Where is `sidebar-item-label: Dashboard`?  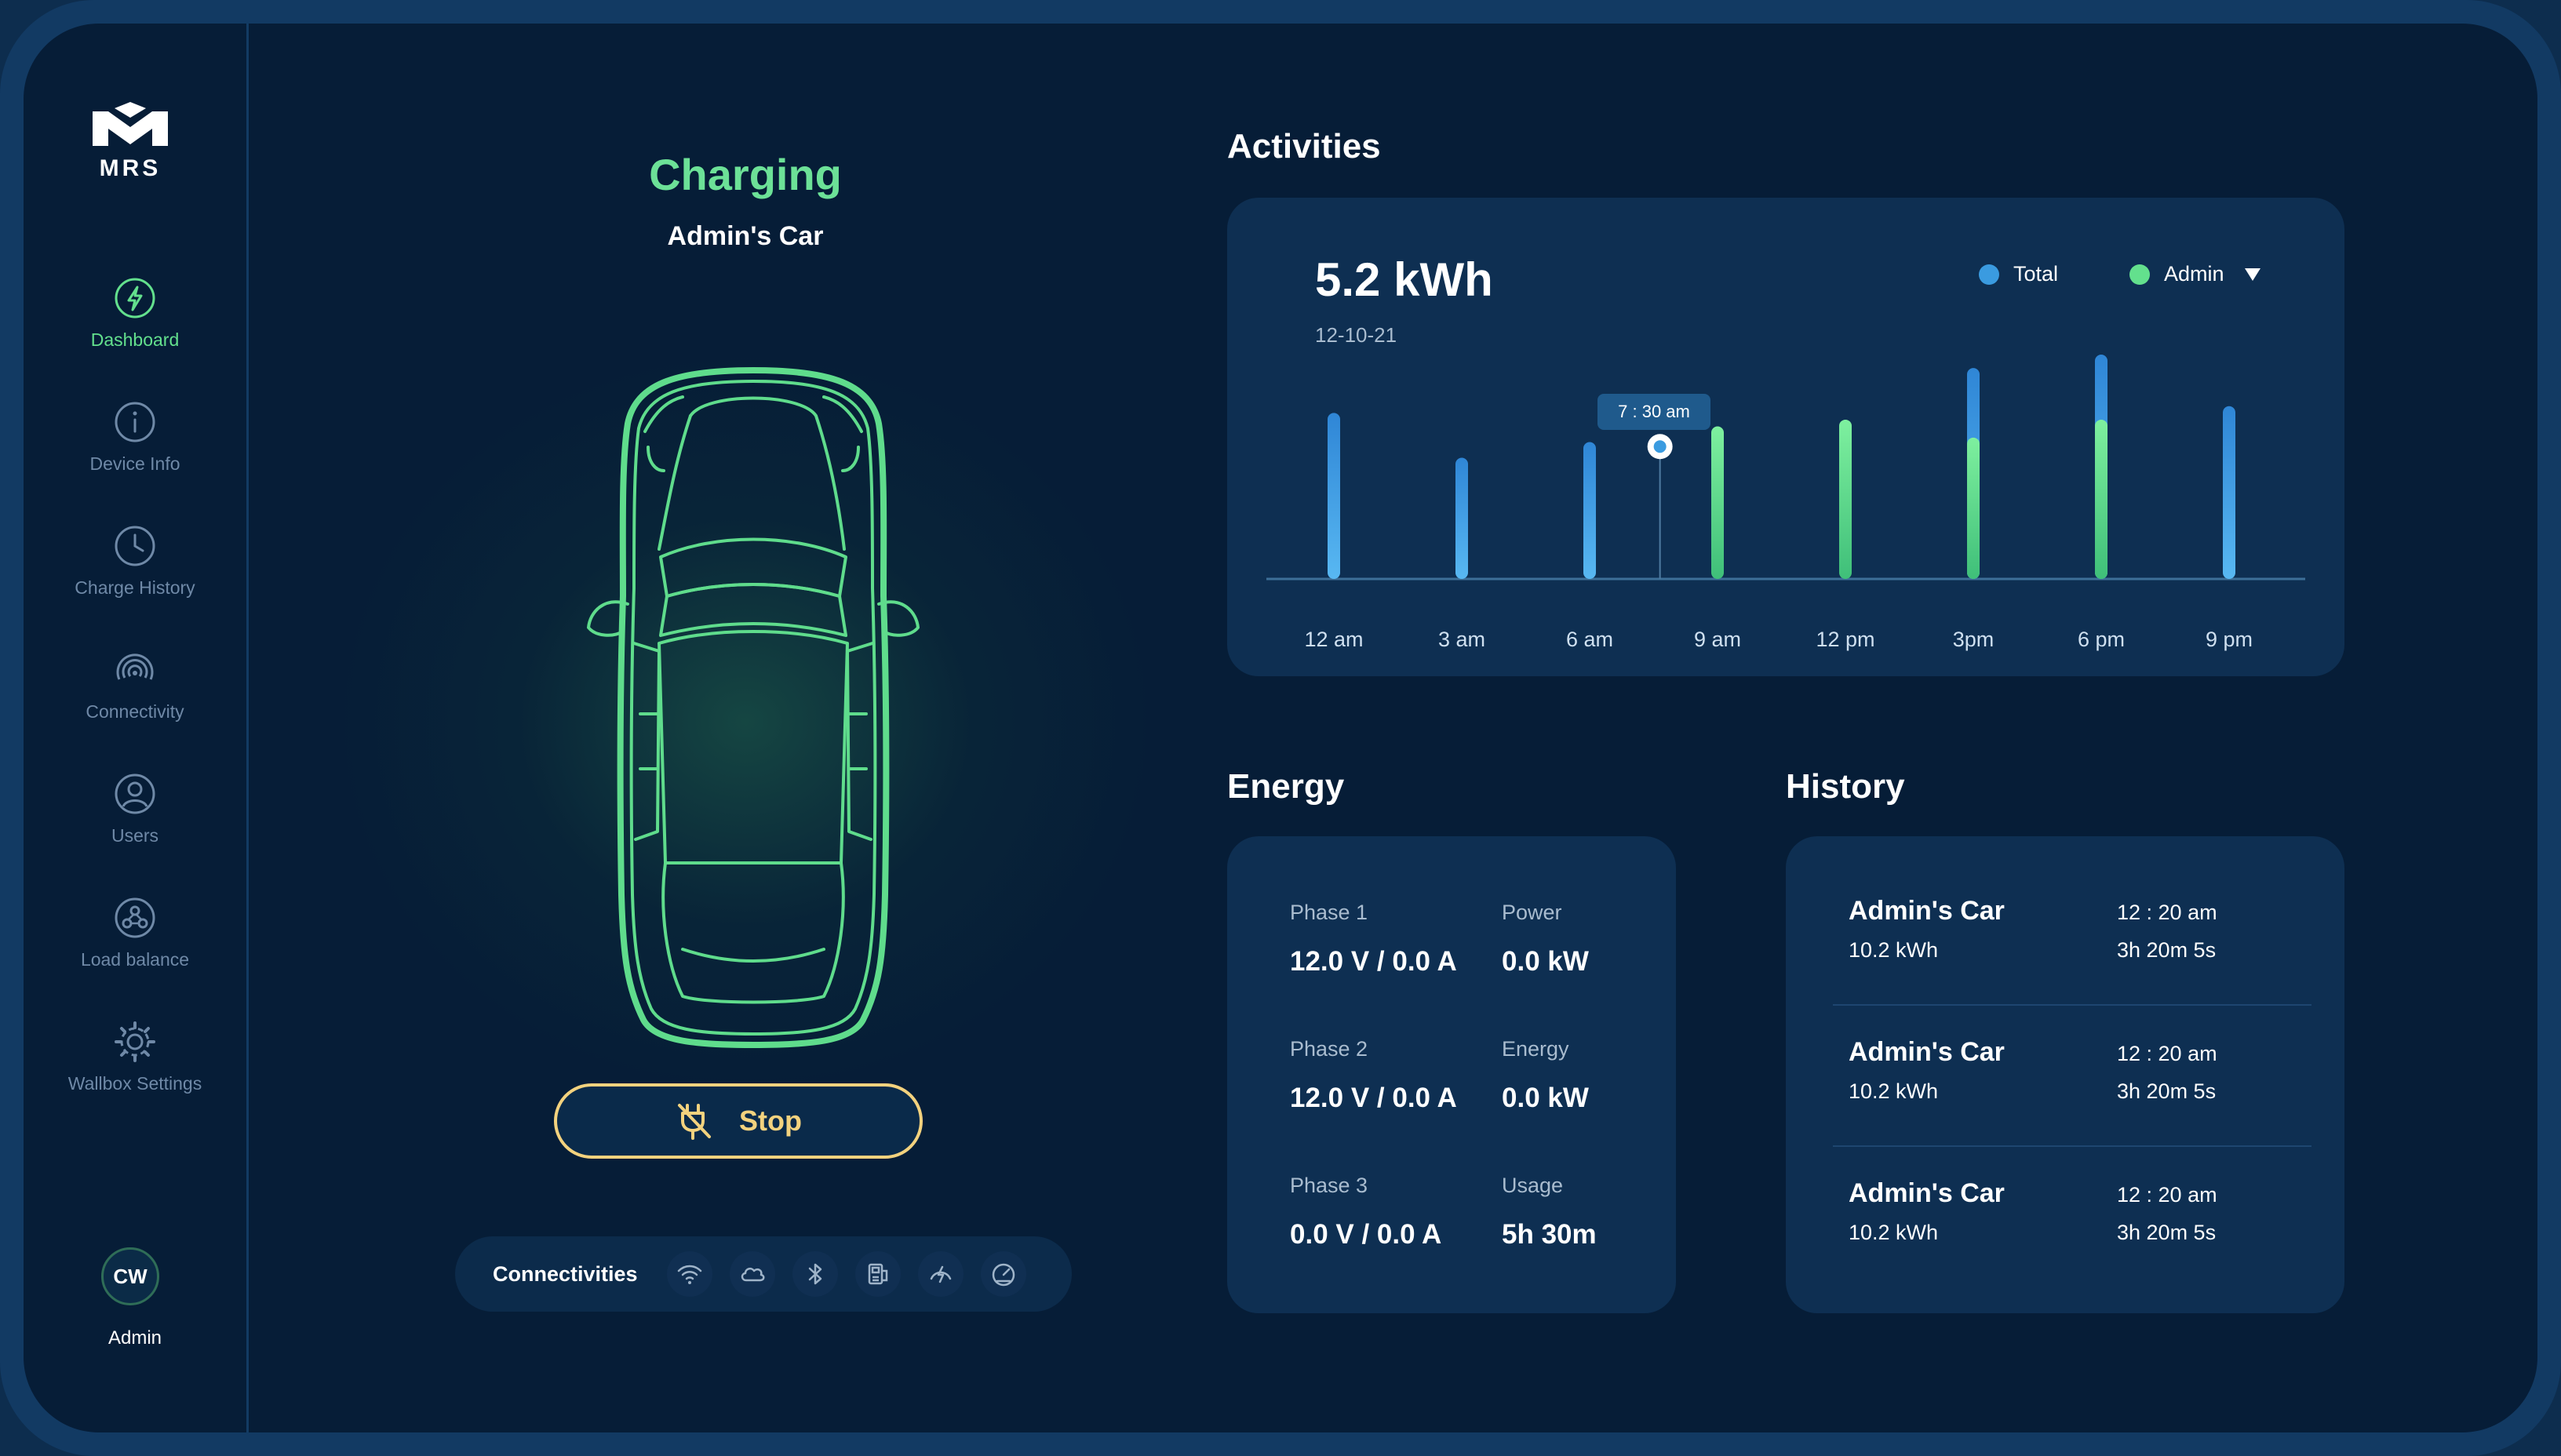 sidebar-item-label: Dashboard is located at coordinates (135, 339).